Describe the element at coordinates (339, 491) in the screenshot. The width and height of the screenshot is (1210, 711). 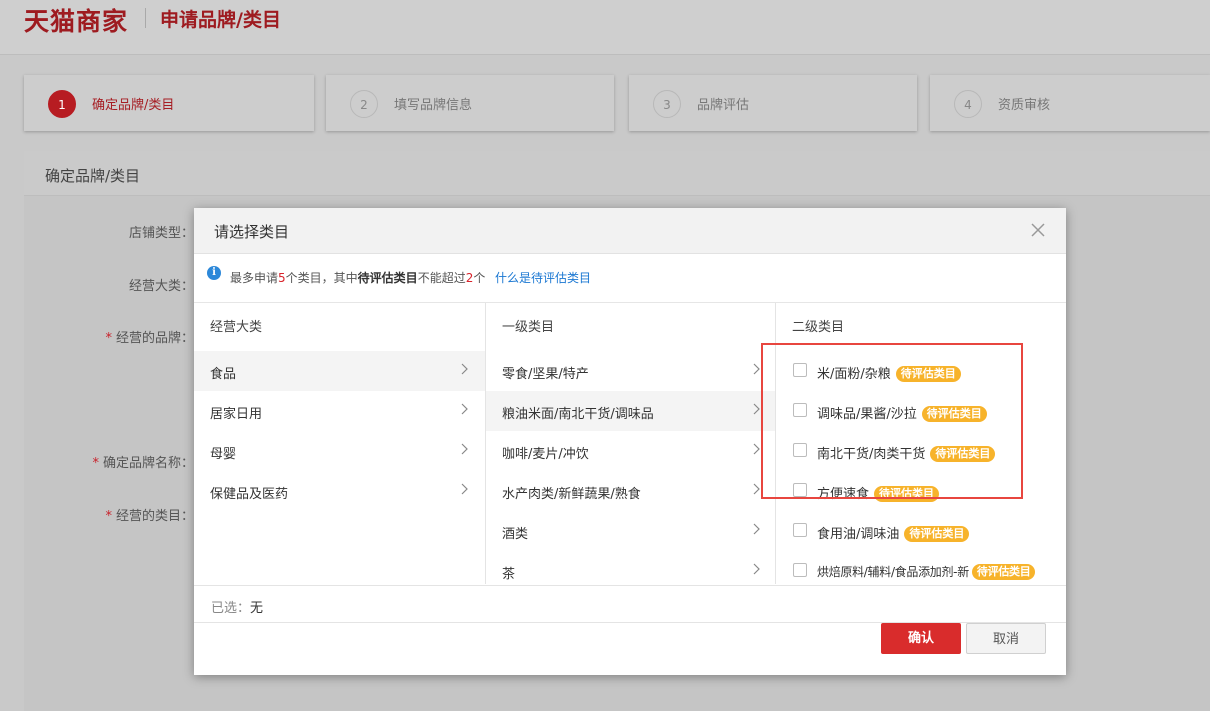
I see `main-category-item: 保健品及医药` at that location.